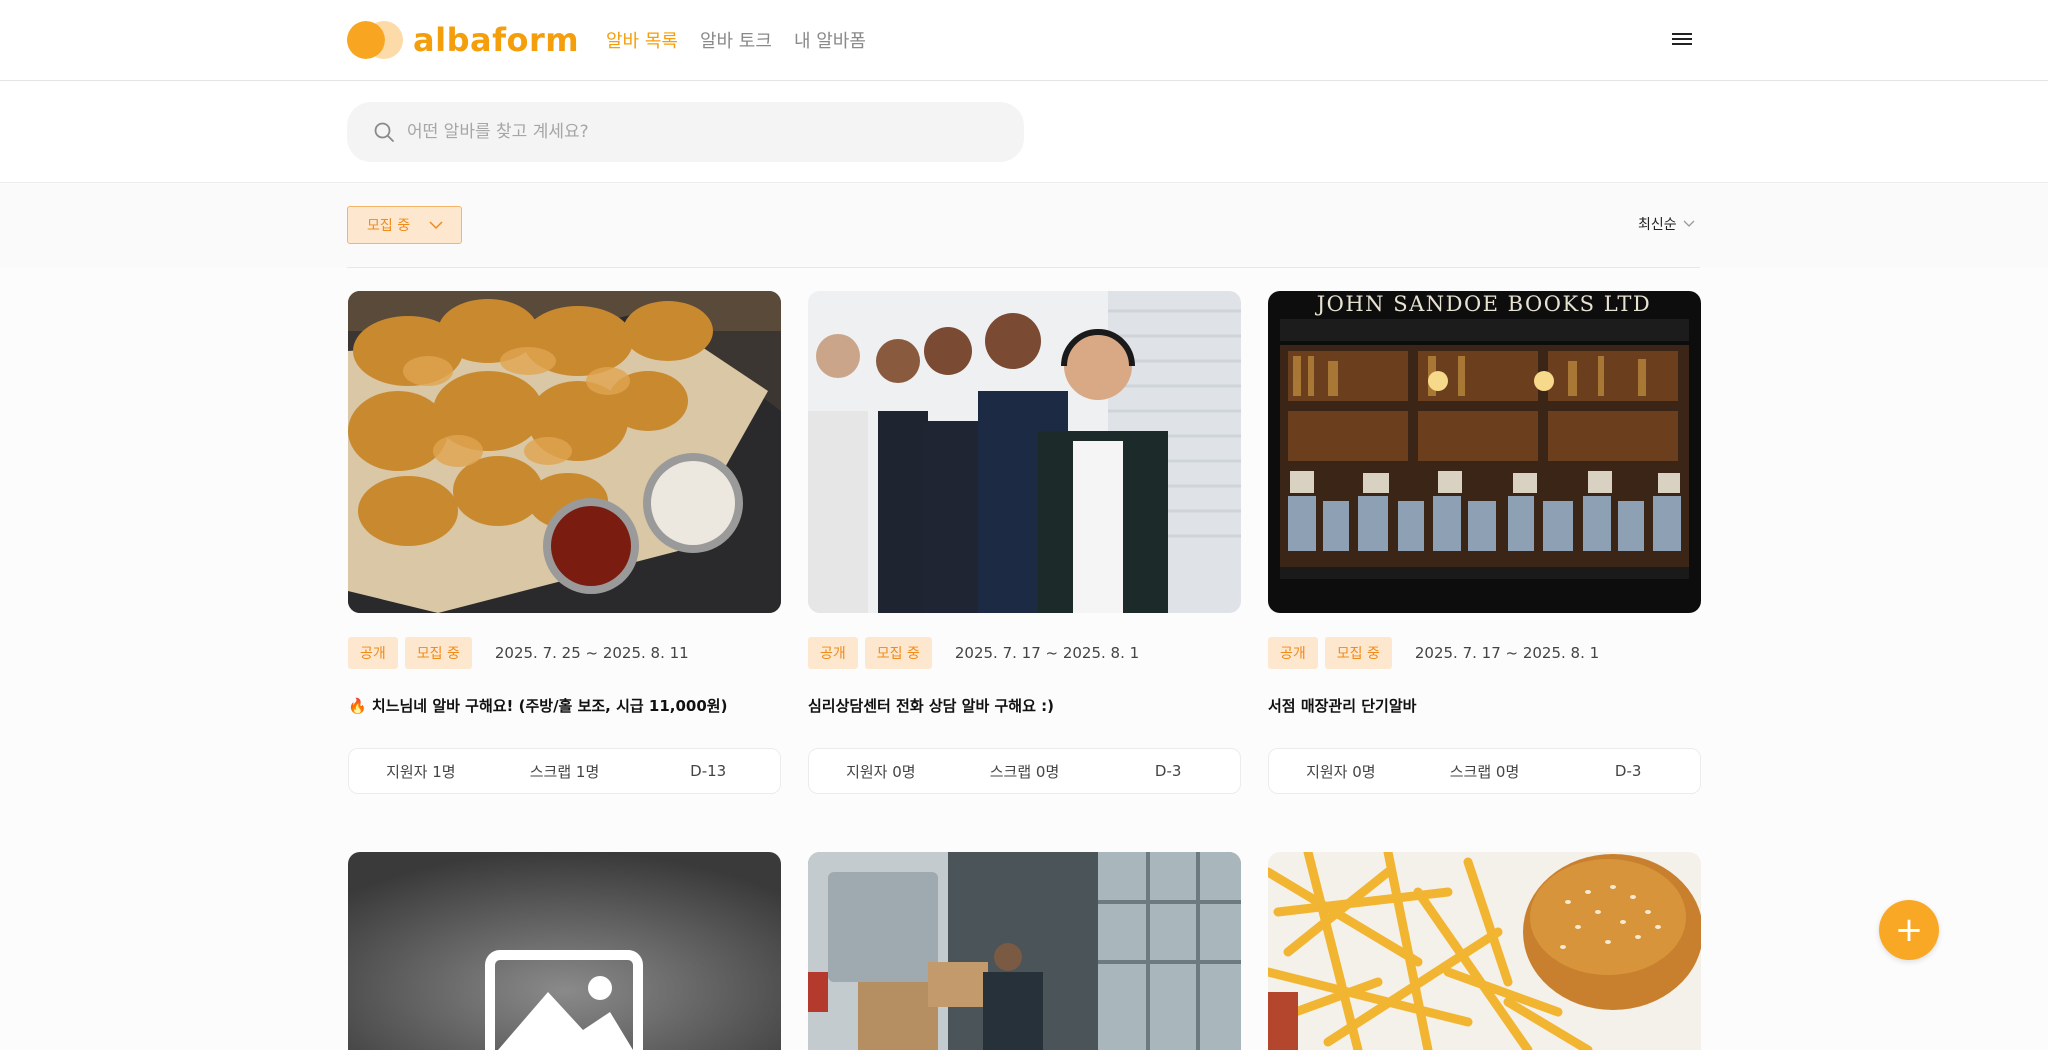  What do you see at coordinates (591, 653) in the screenshot?
I see `recruit-period: 2025. 7. 25 ~ 2025. 8. 11` at bounding box center [591, 653].